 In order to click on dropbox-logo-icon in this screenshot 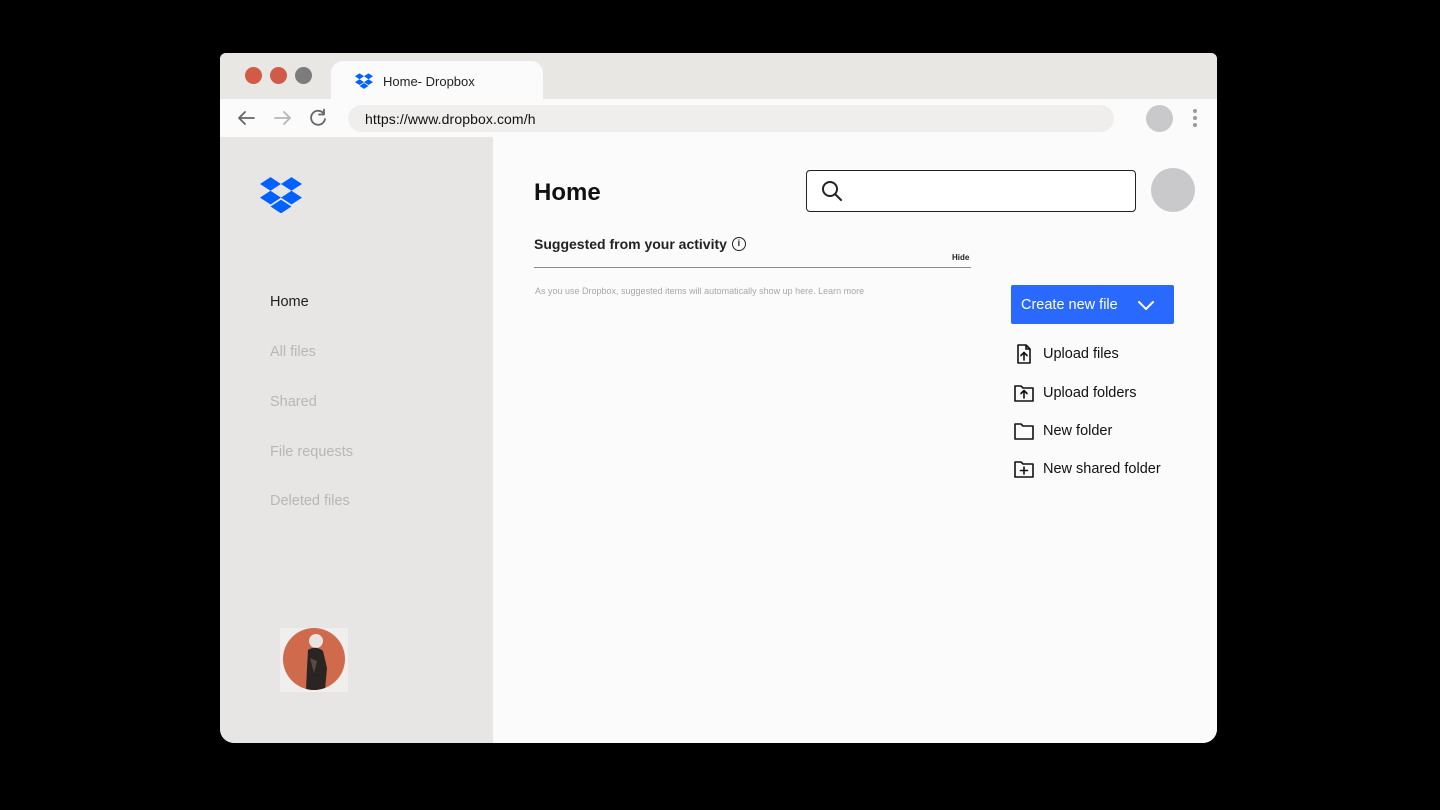, I will do `click(281, 195)`.